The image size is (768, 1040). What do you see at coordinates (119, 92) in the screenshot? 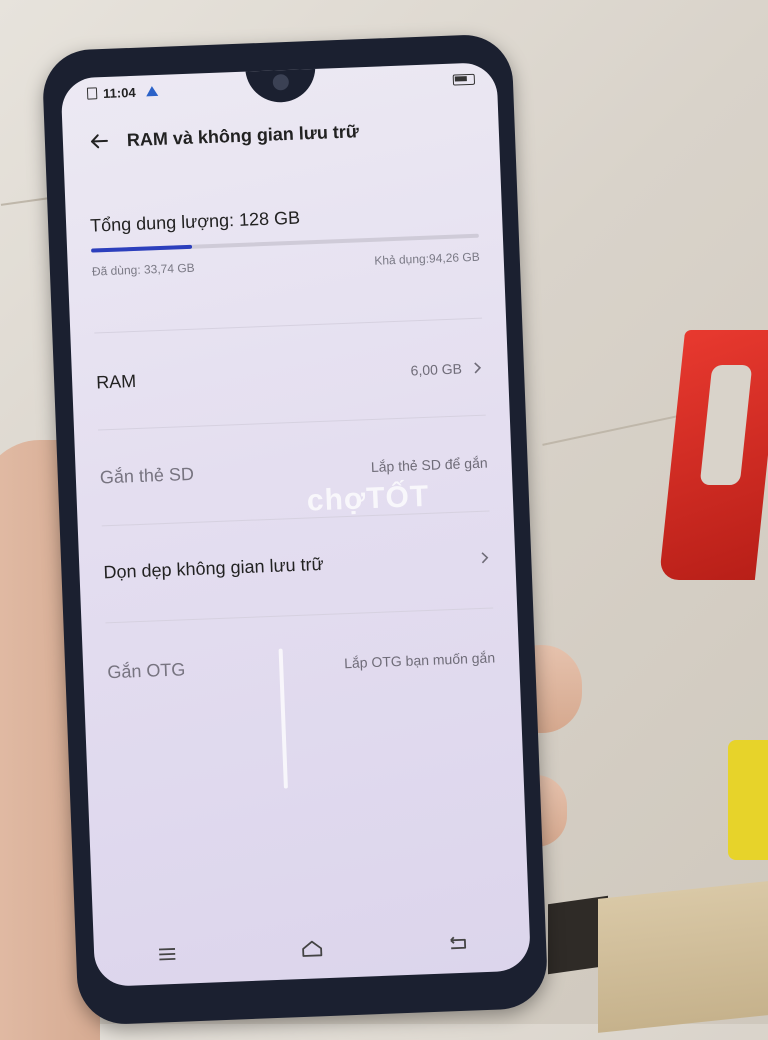
I see `status-time: 11:04` at bounding box center [119, 92].